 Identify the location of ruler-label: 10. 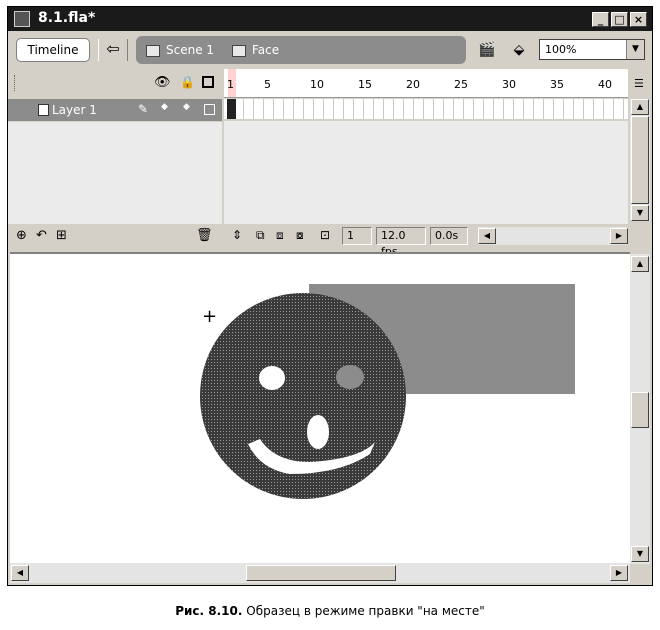
(317, 84).